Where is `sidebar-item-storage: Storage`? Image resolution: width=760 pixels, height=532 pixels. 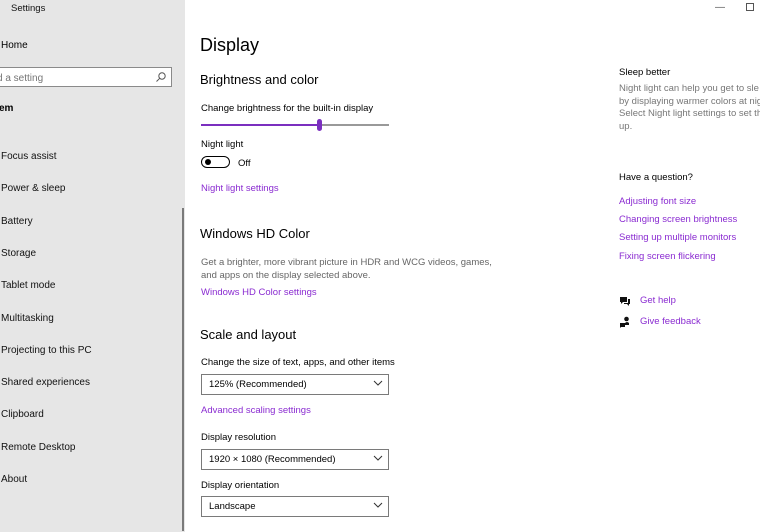 sidebar-item-storage: Storage is located at coordinates (18, 253).